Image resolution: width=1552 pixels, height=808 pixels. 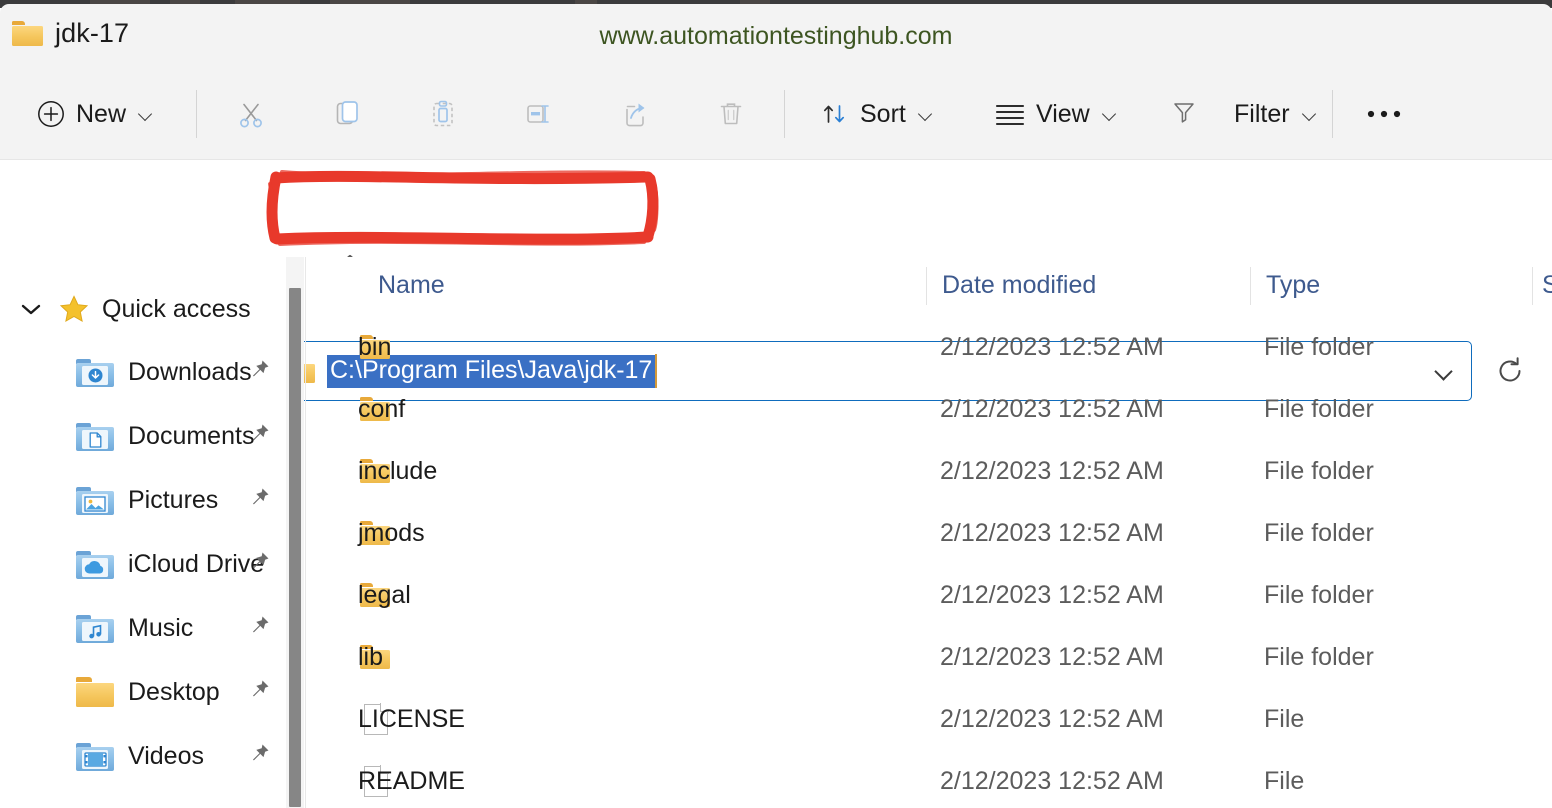 What do you see at coordinates (1262, 113) in the screenshot?
I see `filter-button-label: Filter` at bounding box center [1262, 113].